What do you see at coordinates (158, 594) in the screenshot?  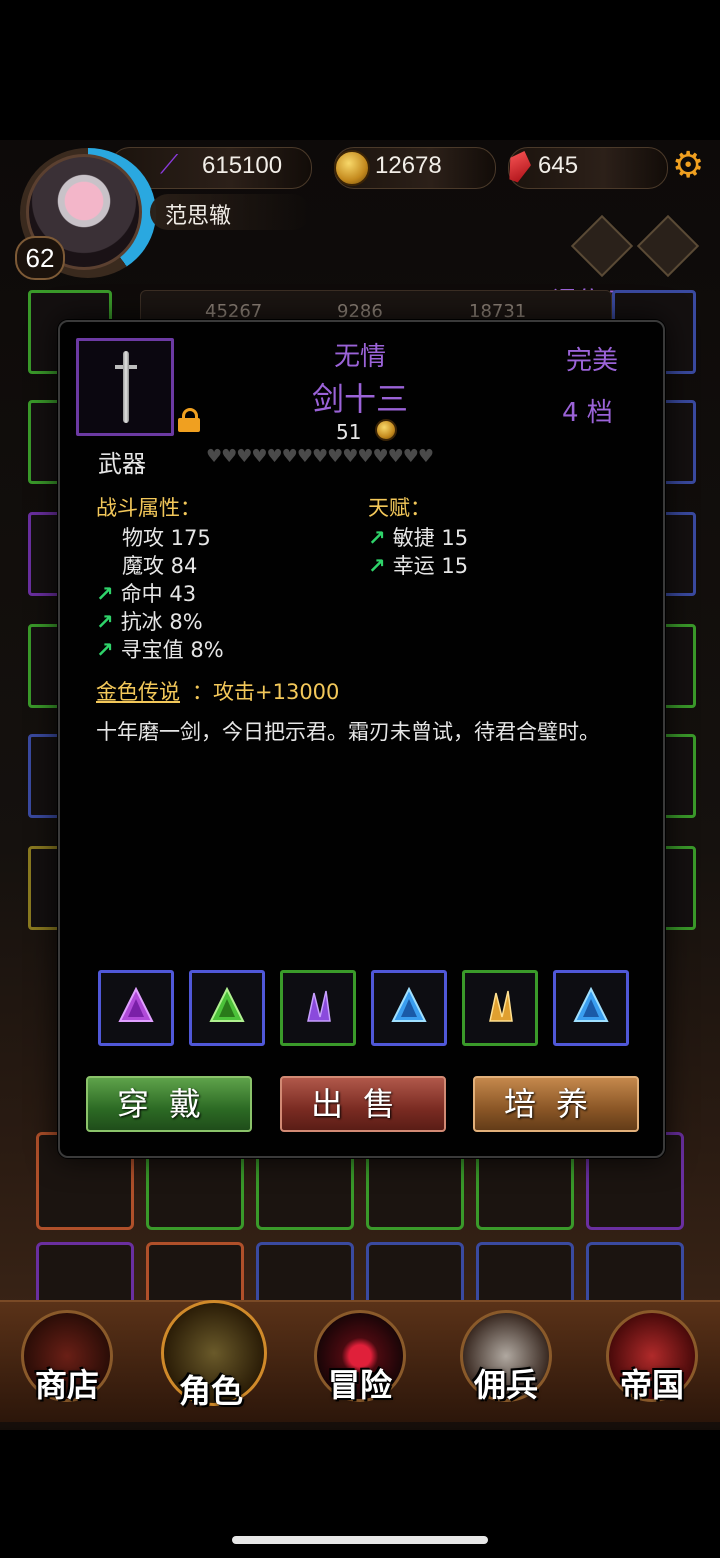 I see `stat-hit: 命中 43` at bounding box center [158, 594].